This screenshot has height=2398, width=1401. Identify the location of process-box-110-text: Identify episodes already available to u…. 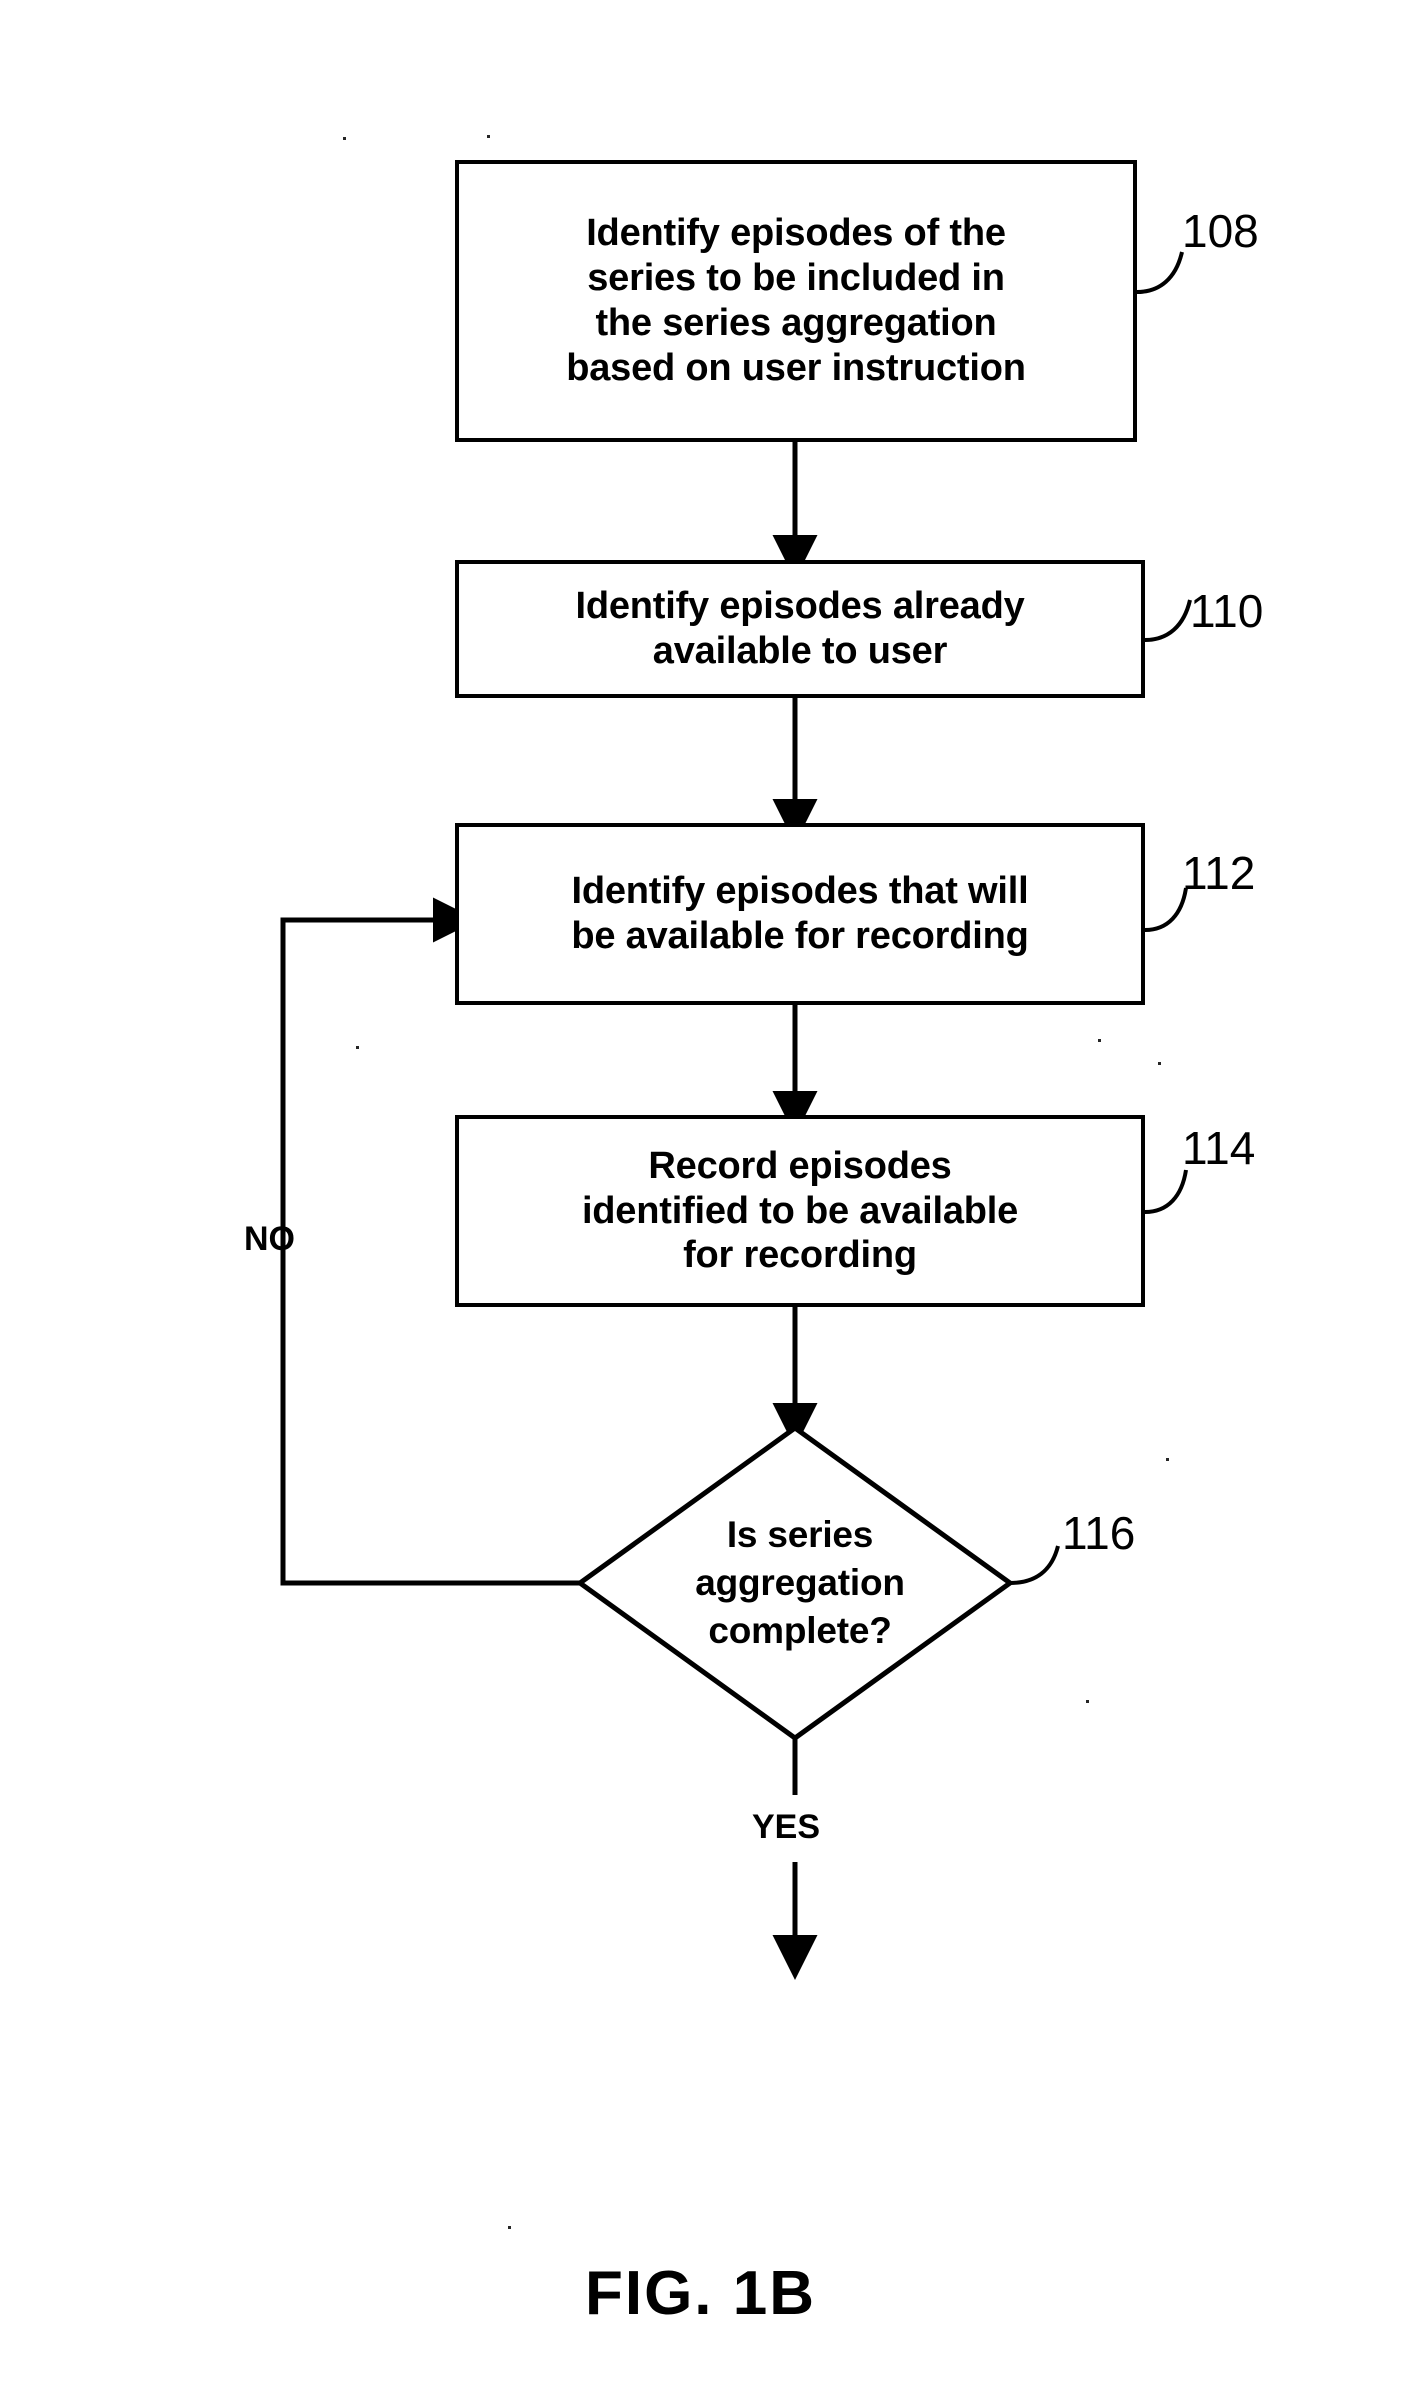
(800, 628).